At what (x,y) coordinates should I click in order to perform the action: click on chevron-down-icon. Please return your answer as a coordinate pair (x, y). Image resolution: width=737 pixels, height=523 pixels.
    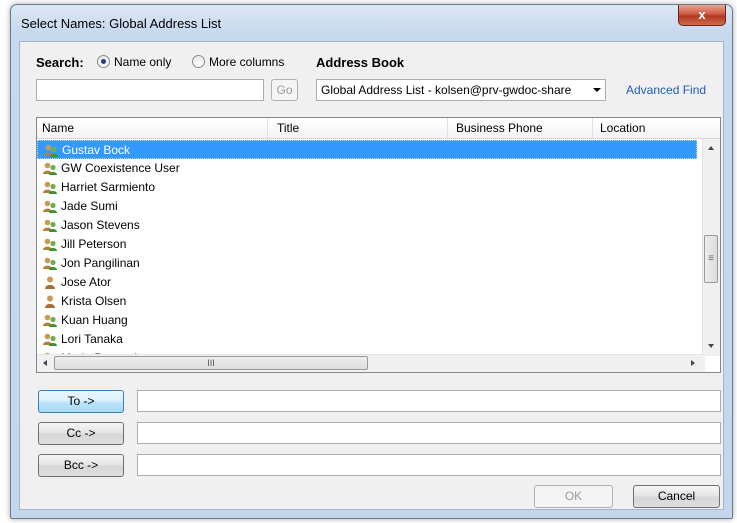
    Looking at the image, I should click on (597, 90).